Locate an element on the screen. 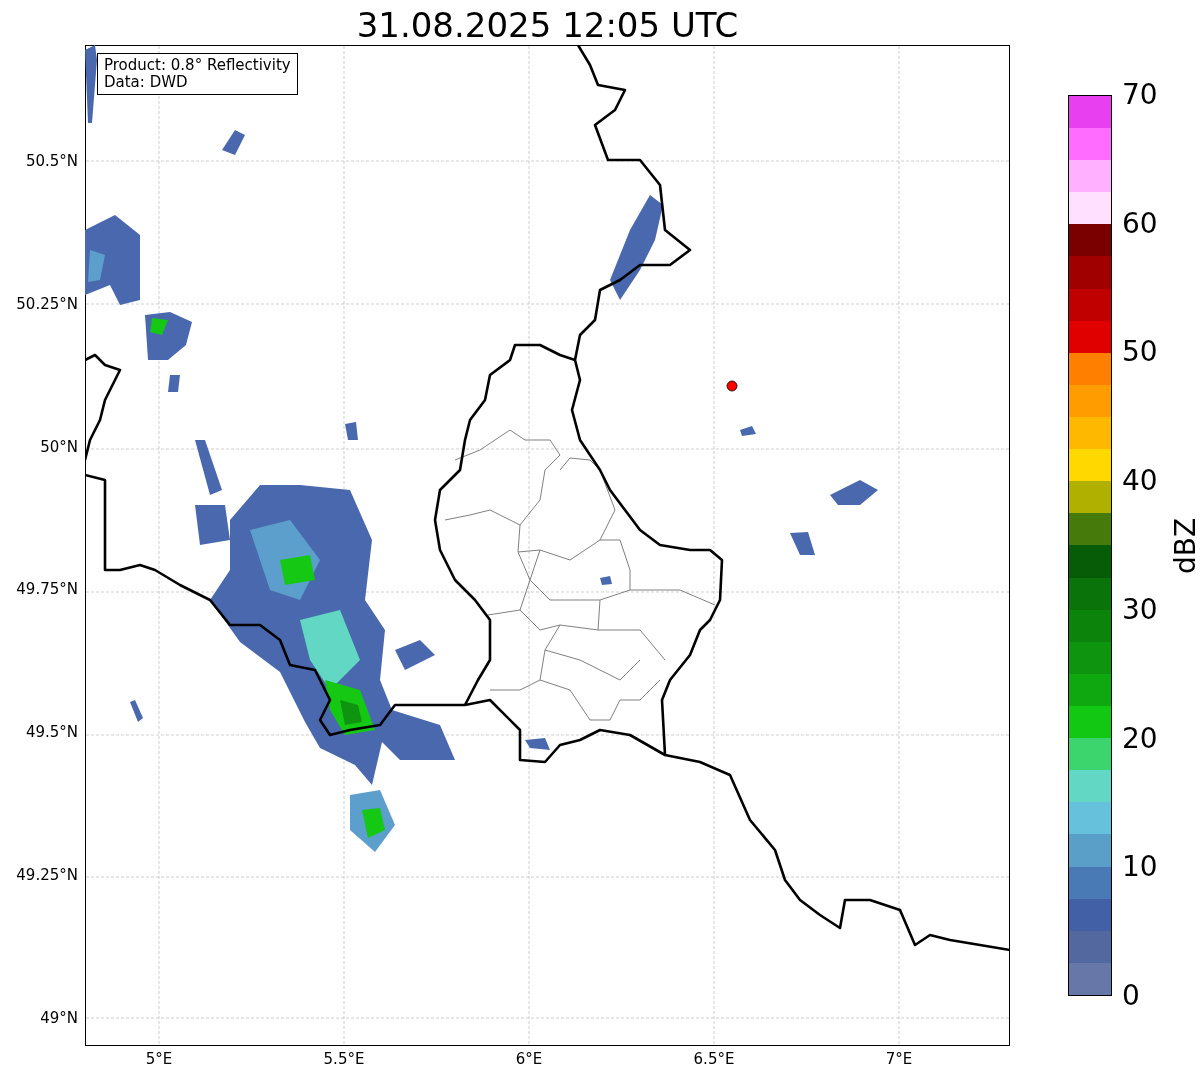 Image resolution: width=1202 pixels, height=1081 pixels. colorbar-tick-label: 70 is located at coordinates (1140, 95).